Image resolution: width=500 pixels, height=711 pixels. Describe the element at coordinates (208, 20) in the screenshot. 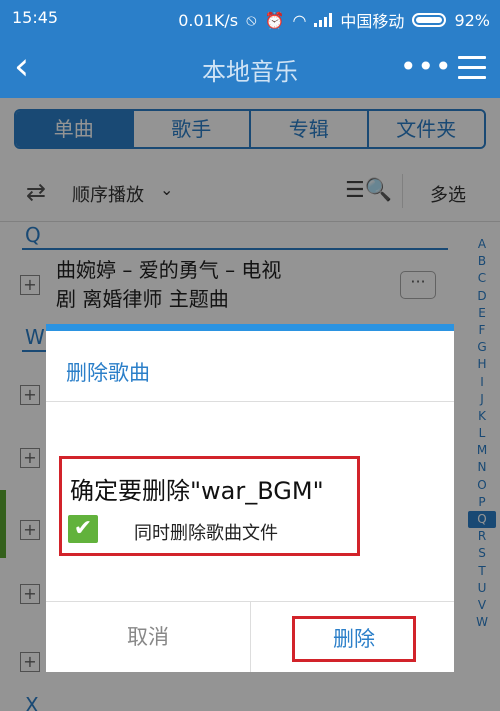

I see `network-speed: 0.01K/s` at that location.